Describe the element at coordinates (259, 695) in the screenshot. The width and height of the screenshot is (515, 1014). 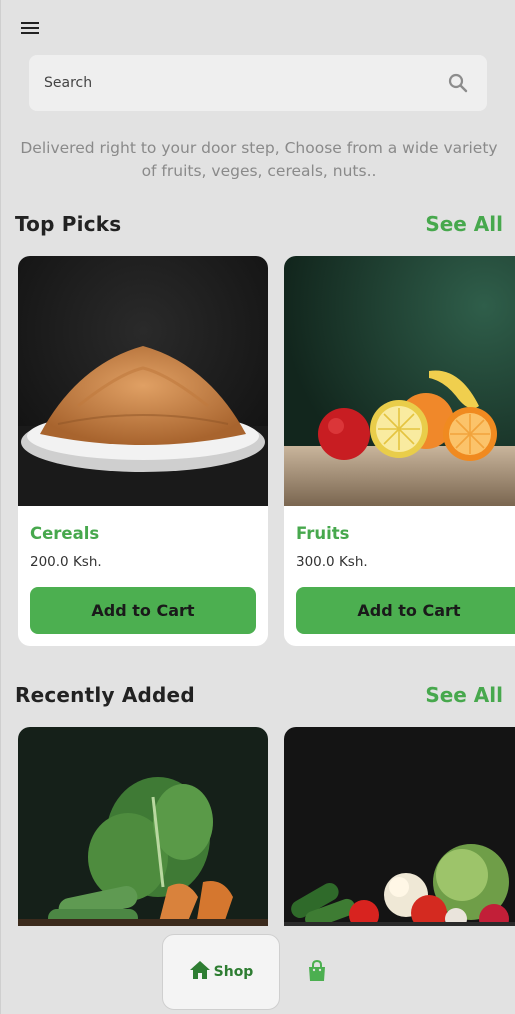
I see `recently-added-header: Recently Added See All` at that location.